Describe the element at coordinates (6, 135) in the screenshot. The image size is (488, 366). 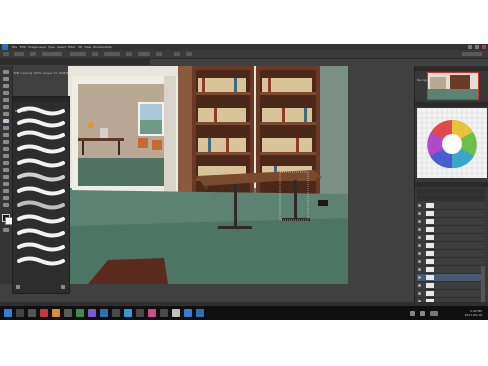
I see `history-brush-tool-icon` at that location.